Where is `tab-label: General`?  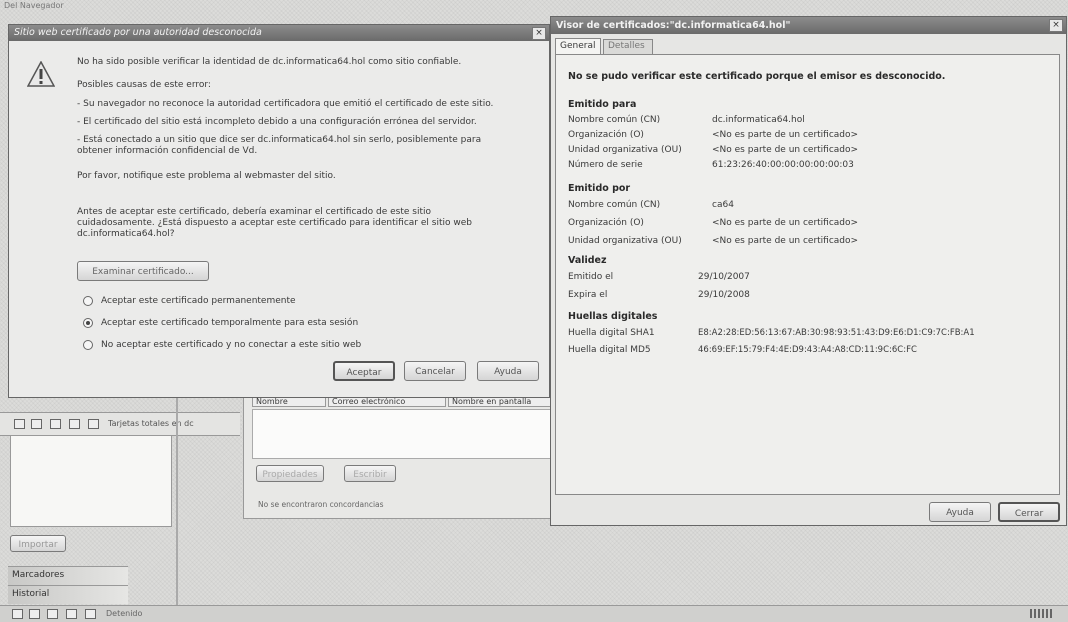 tab-label: General is located at coordinates (578, 46).